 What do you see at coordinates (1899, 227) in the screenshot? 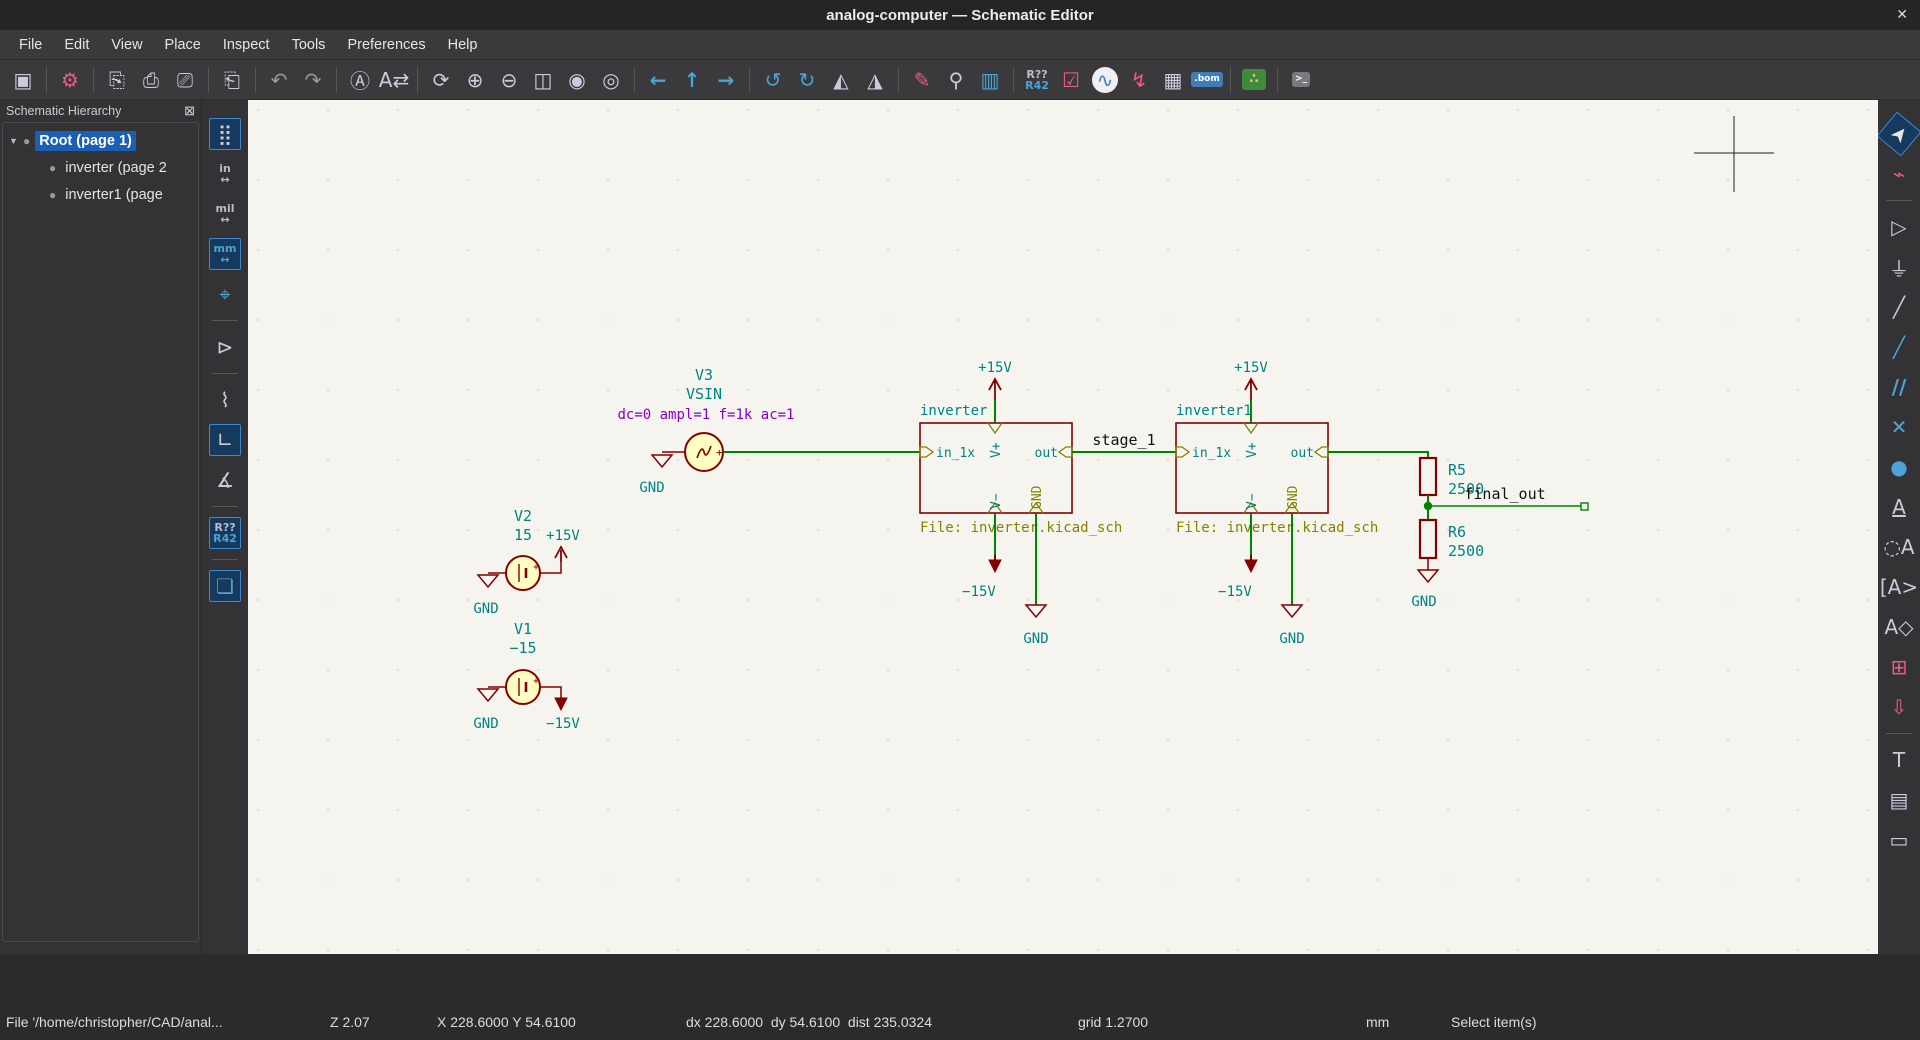
I see `add-symbol-icon: ▷` at bounding box center [1899, 227].